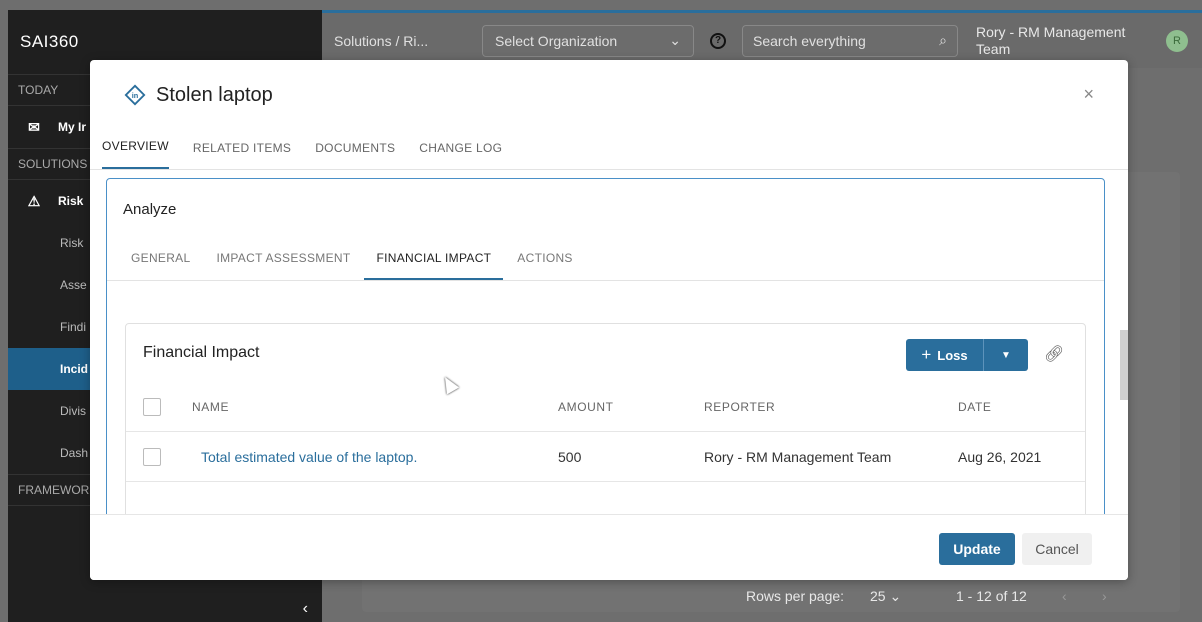  What do you see at coordinates (152, 456) in the screenshot?
I see `row-checkbox` at bounding box center [152, 456].